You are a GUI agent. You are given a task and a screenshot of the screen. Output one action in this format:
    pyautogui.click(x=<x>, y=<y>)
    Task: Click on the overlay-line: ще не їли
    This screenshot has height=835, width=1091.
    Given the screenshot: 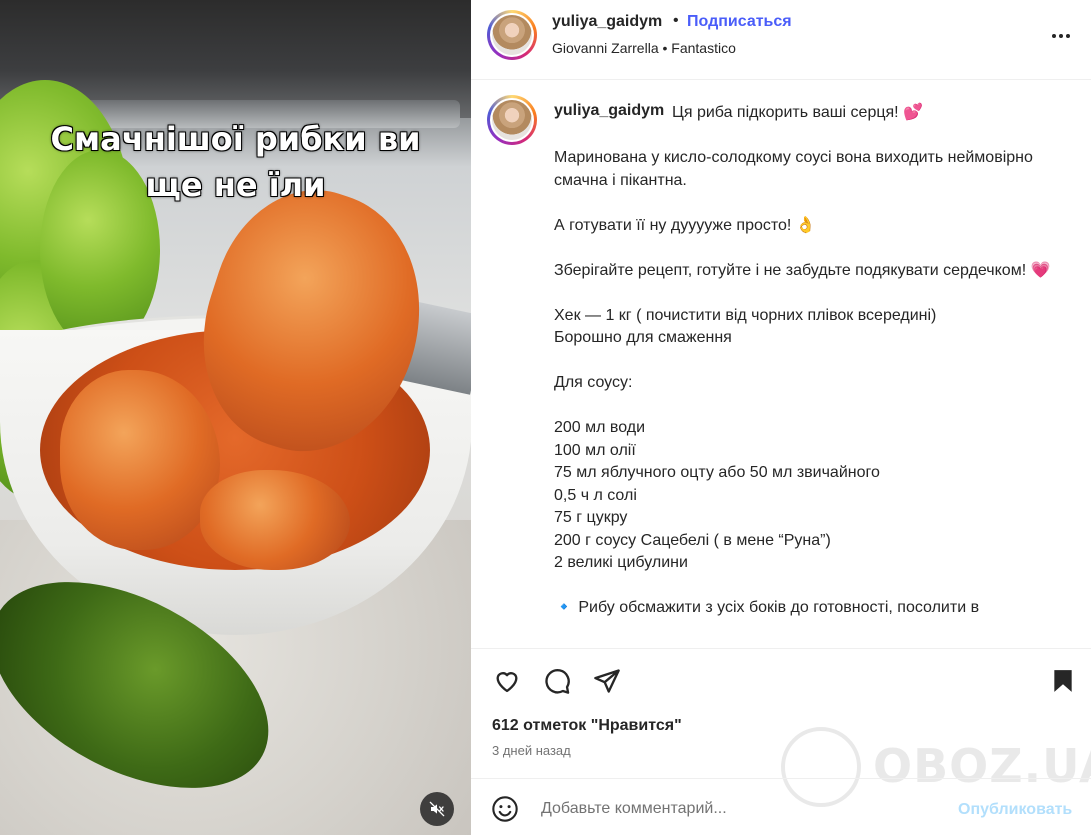 What is the action you would take?
    pyautogui.click(x=235, y=185)
    